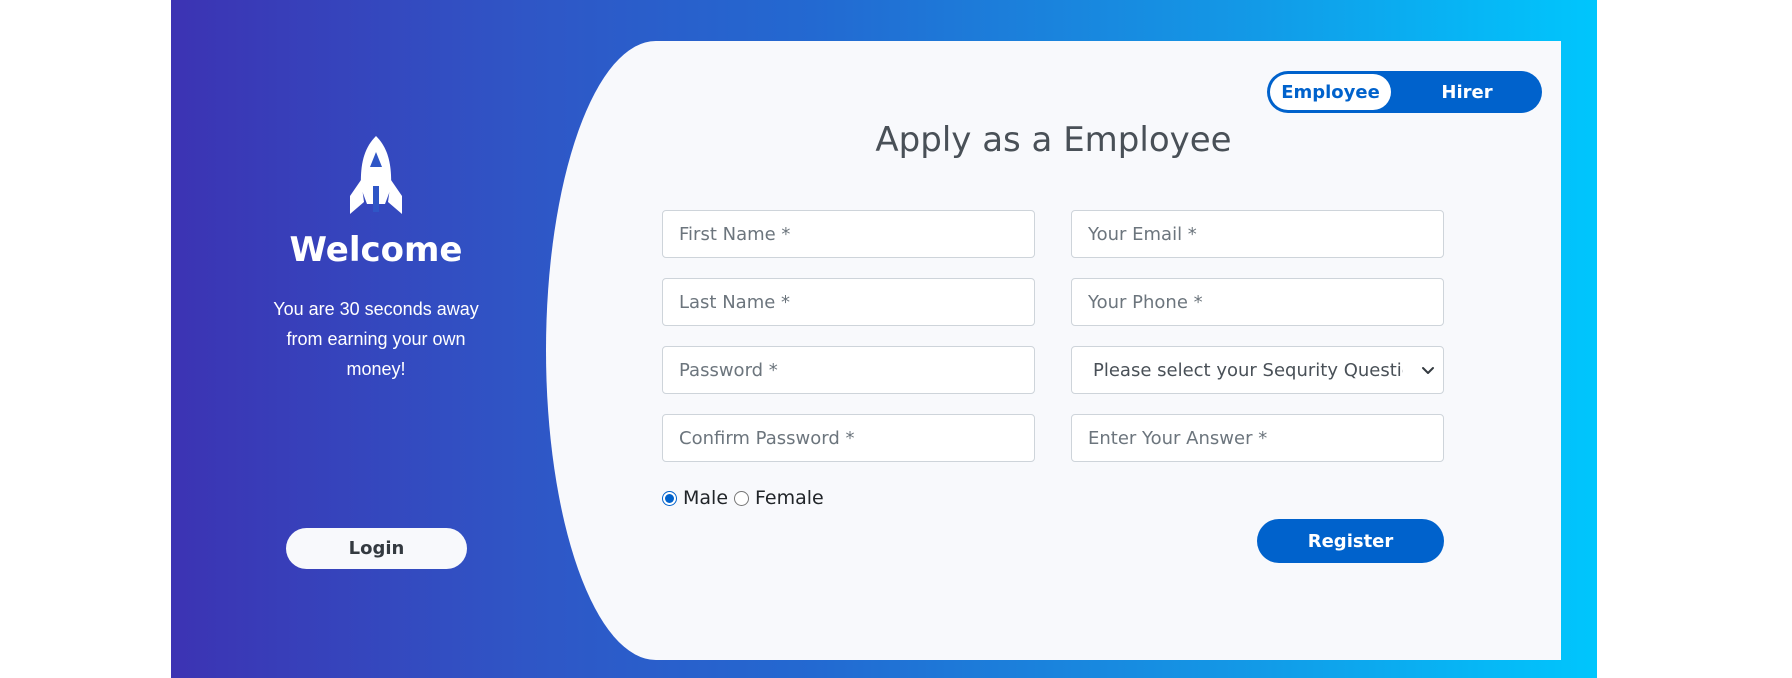 This screenshot has width=1792, height=678. I want to click on gender-option-male: Male, so click(695, 498).